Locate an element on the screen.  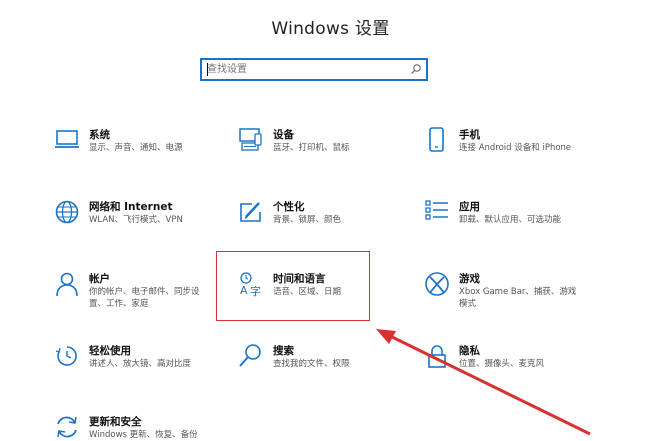
tile-title: 应用 is located at coordinates (469, 207).